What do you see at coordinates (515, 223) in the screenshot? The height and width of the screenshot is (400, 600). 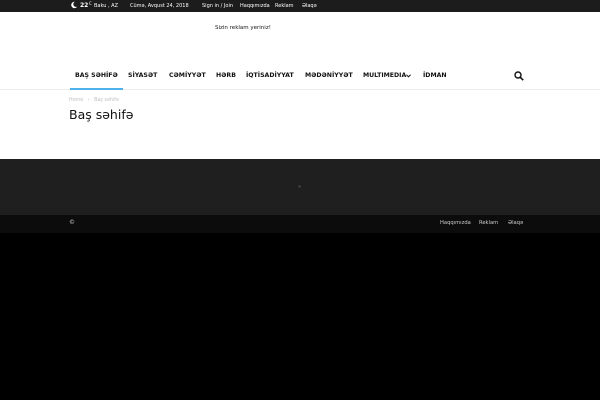 I see `footer-link-contact: Əlaqə` at bounding box center [515, 223].